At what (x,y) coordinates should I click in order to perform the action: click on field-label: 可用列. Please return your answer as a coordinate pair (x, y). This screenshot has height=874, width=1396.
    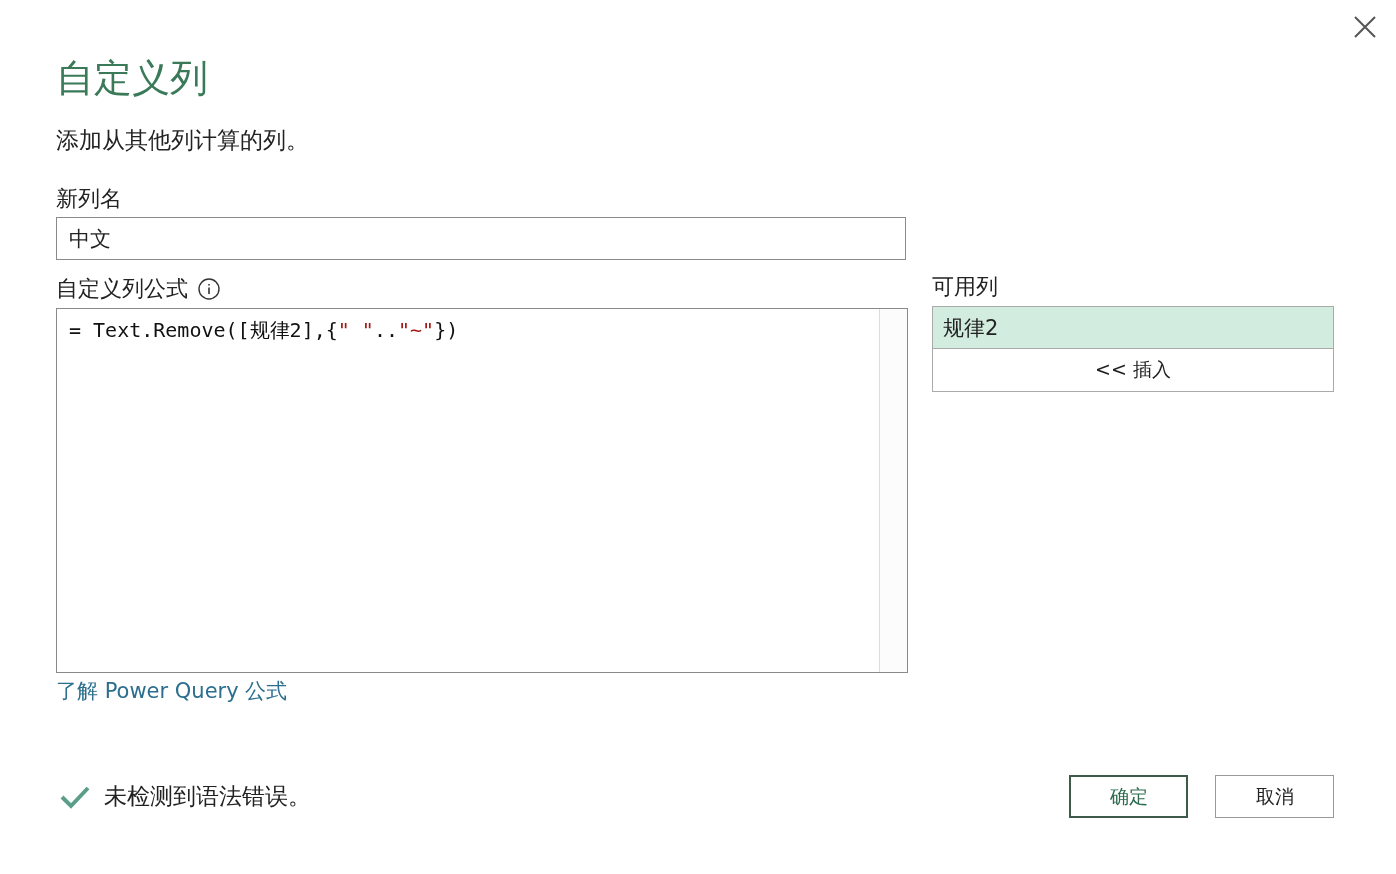
    Looking at the image, I should click on (965, 287).